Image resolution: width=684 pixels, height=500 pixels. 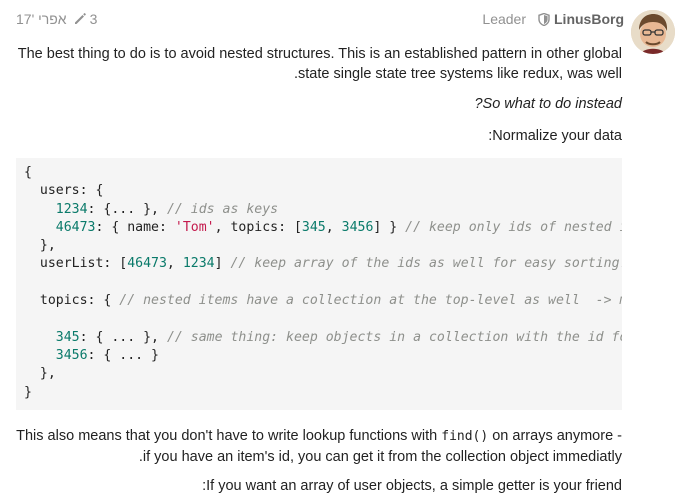 I want to click on pencil-icon, so click(x=80, y=18).